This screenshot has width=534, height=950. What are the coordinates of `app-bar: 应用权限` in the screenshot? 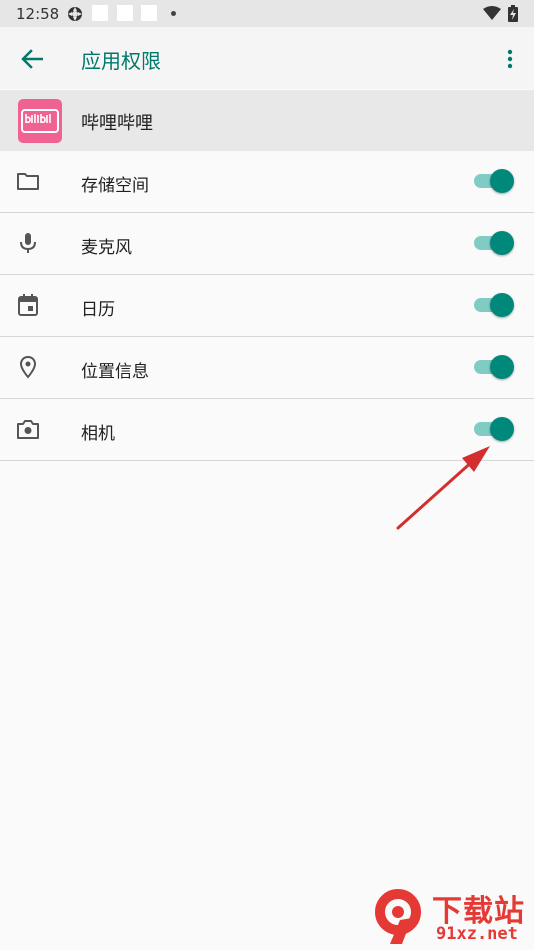 It's located at (267, 58).